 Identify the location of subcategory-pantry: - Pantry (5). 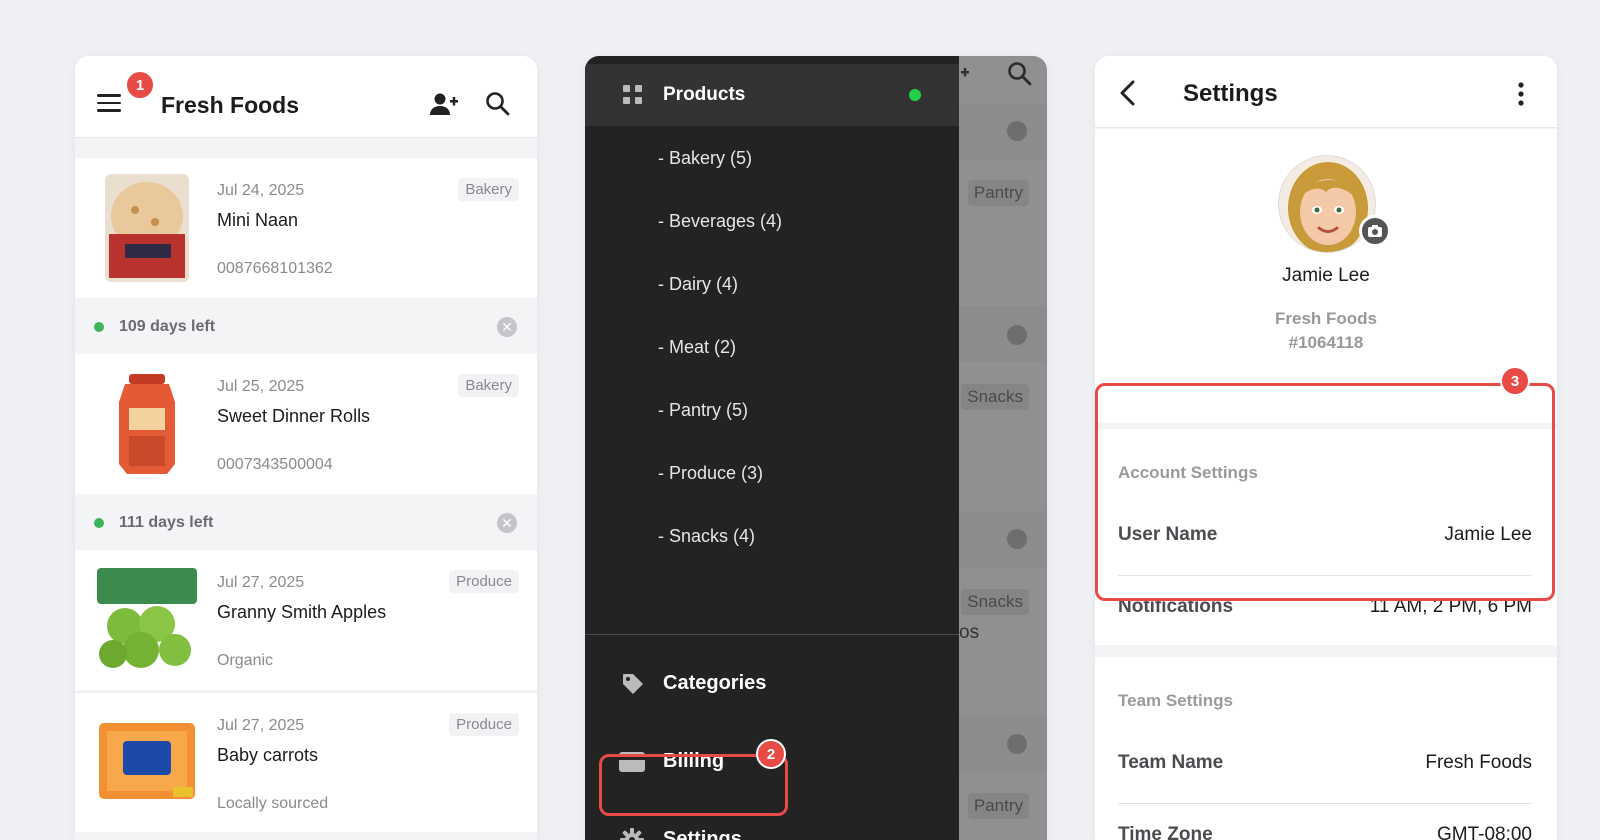
(703, 410).